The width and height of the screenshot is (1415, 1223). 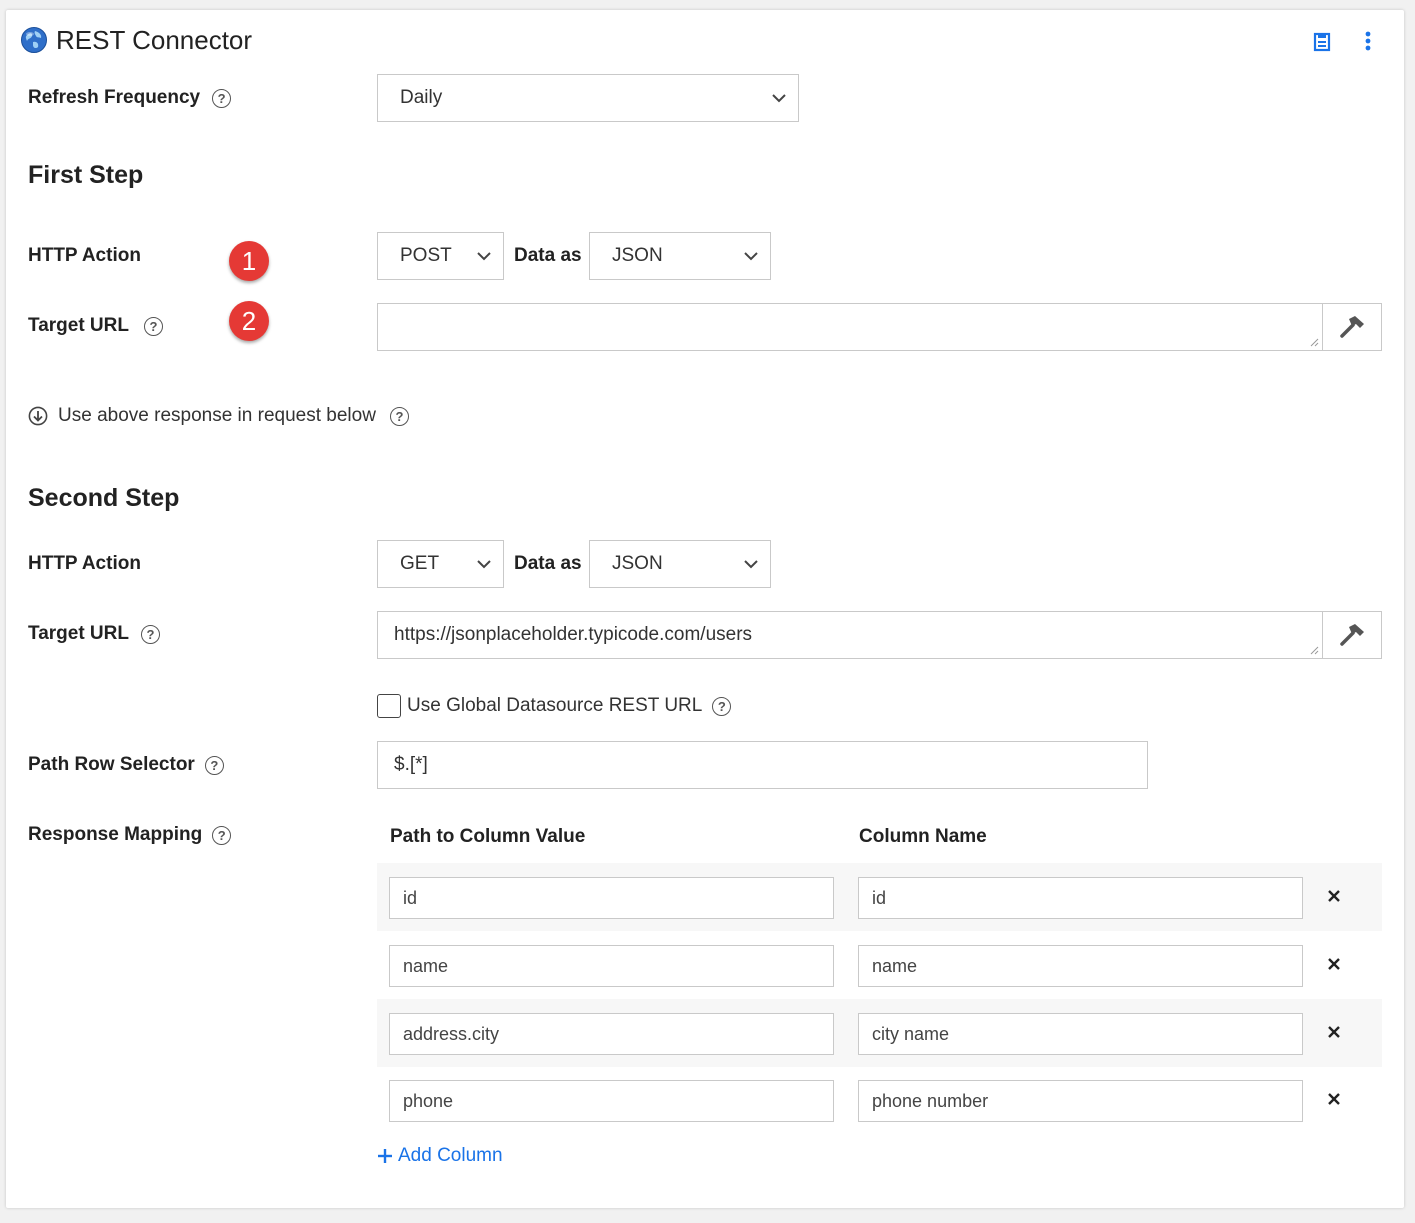 I want to click on column-name-input: name, so click(x=1080, y=966).